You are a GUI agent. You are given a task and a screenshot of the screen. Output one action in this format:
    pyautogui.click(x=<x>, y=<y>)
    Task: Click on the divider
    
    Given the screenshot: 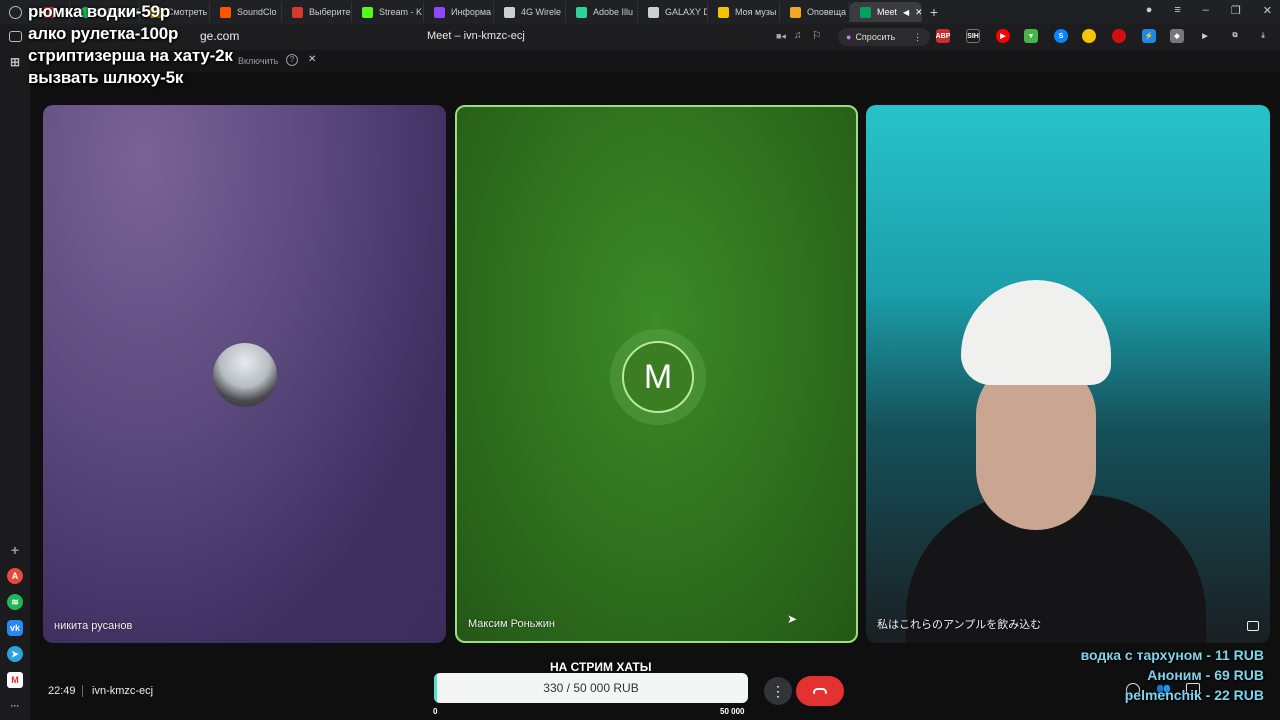 What is the action you would take?
    pyautogui.click(x=82, y=691)
    